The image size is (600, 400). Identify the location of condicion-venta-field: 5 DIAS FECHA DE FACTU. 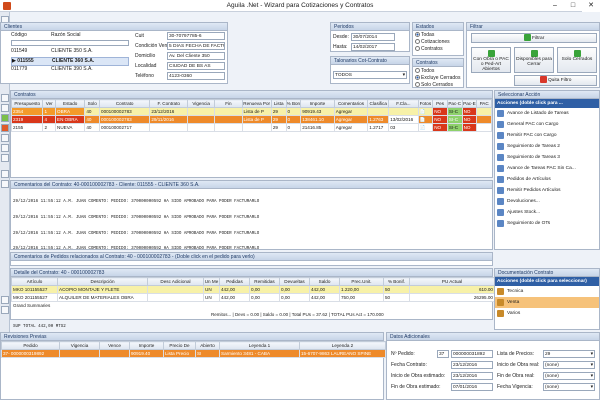
(196, 46).